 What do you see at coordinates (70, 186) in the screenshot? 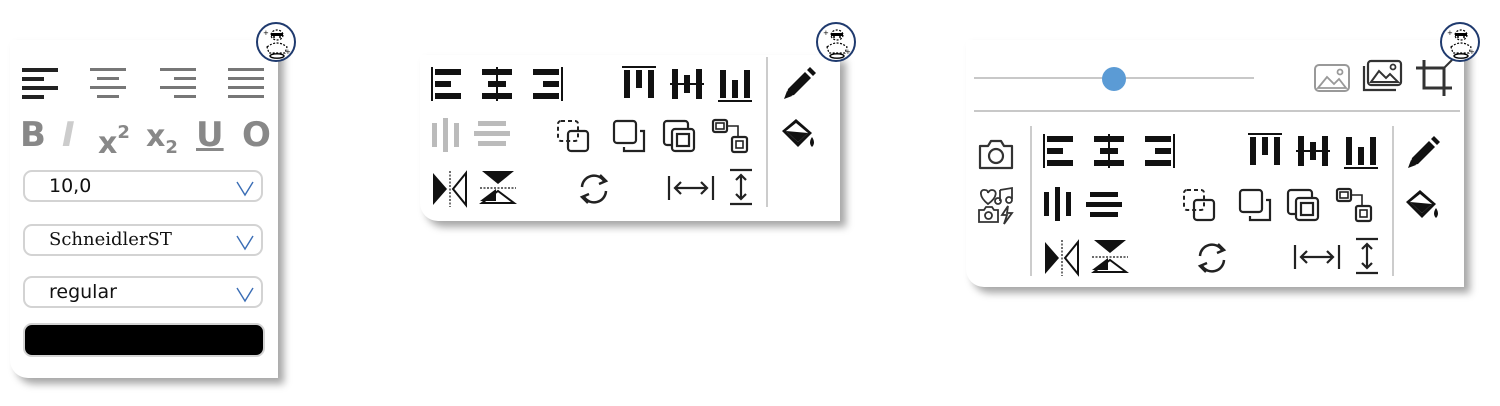
I see `font-size-value: 10,0` at bounding box center [70, 186].